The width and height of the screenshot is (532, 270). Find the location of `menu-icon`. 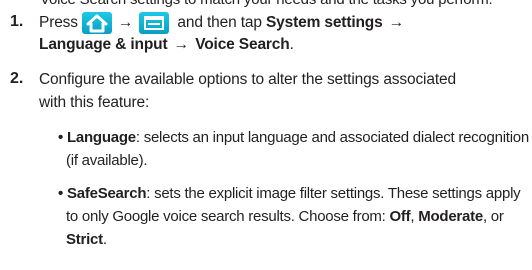

menu-icon is located at coordinates (154, 23).